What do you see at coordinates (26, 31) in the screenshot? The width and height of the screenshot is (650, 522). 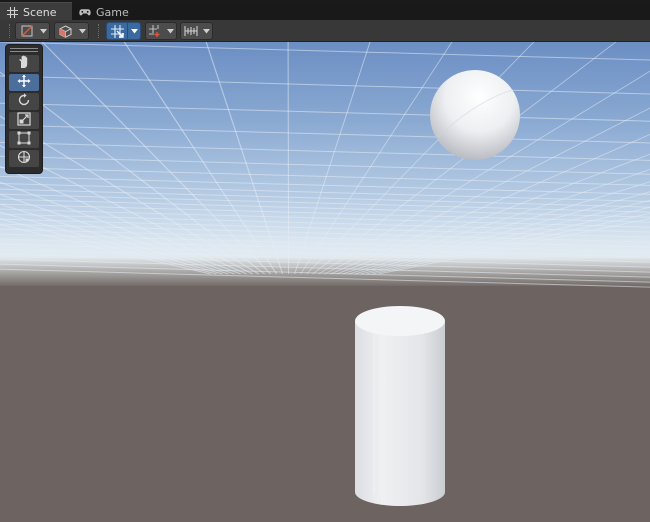 I see `draw-mode-icon` at bounding box center [26, 31].